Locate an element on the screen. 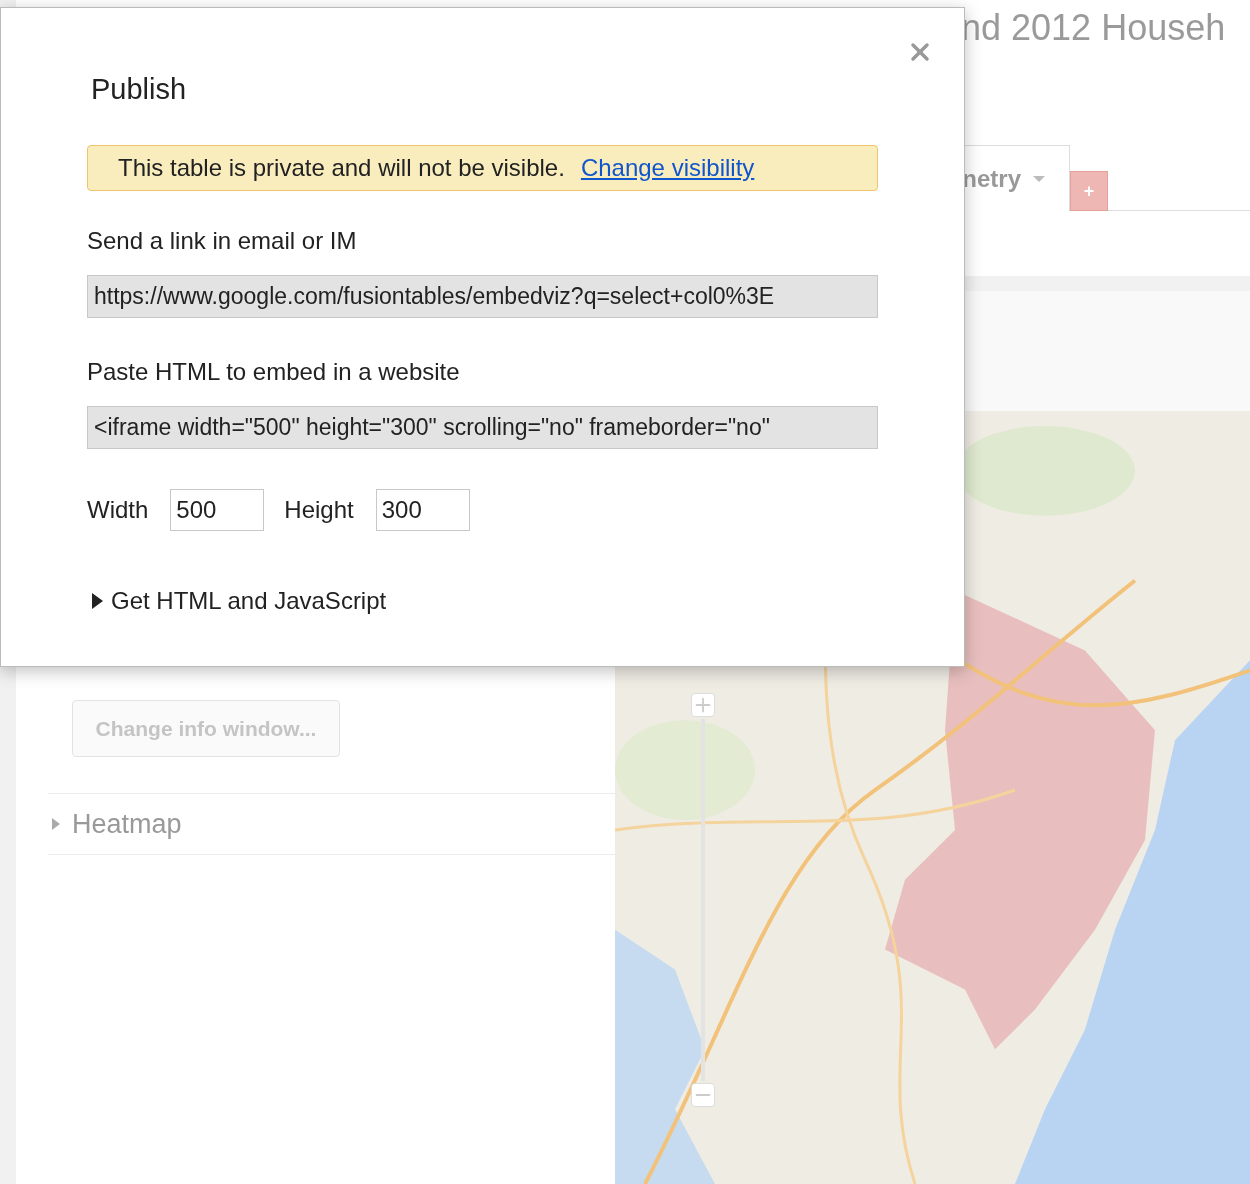 This screenshot has height=1184, width=1250. zoom-out-icon is located at coordinates (703, 1095).